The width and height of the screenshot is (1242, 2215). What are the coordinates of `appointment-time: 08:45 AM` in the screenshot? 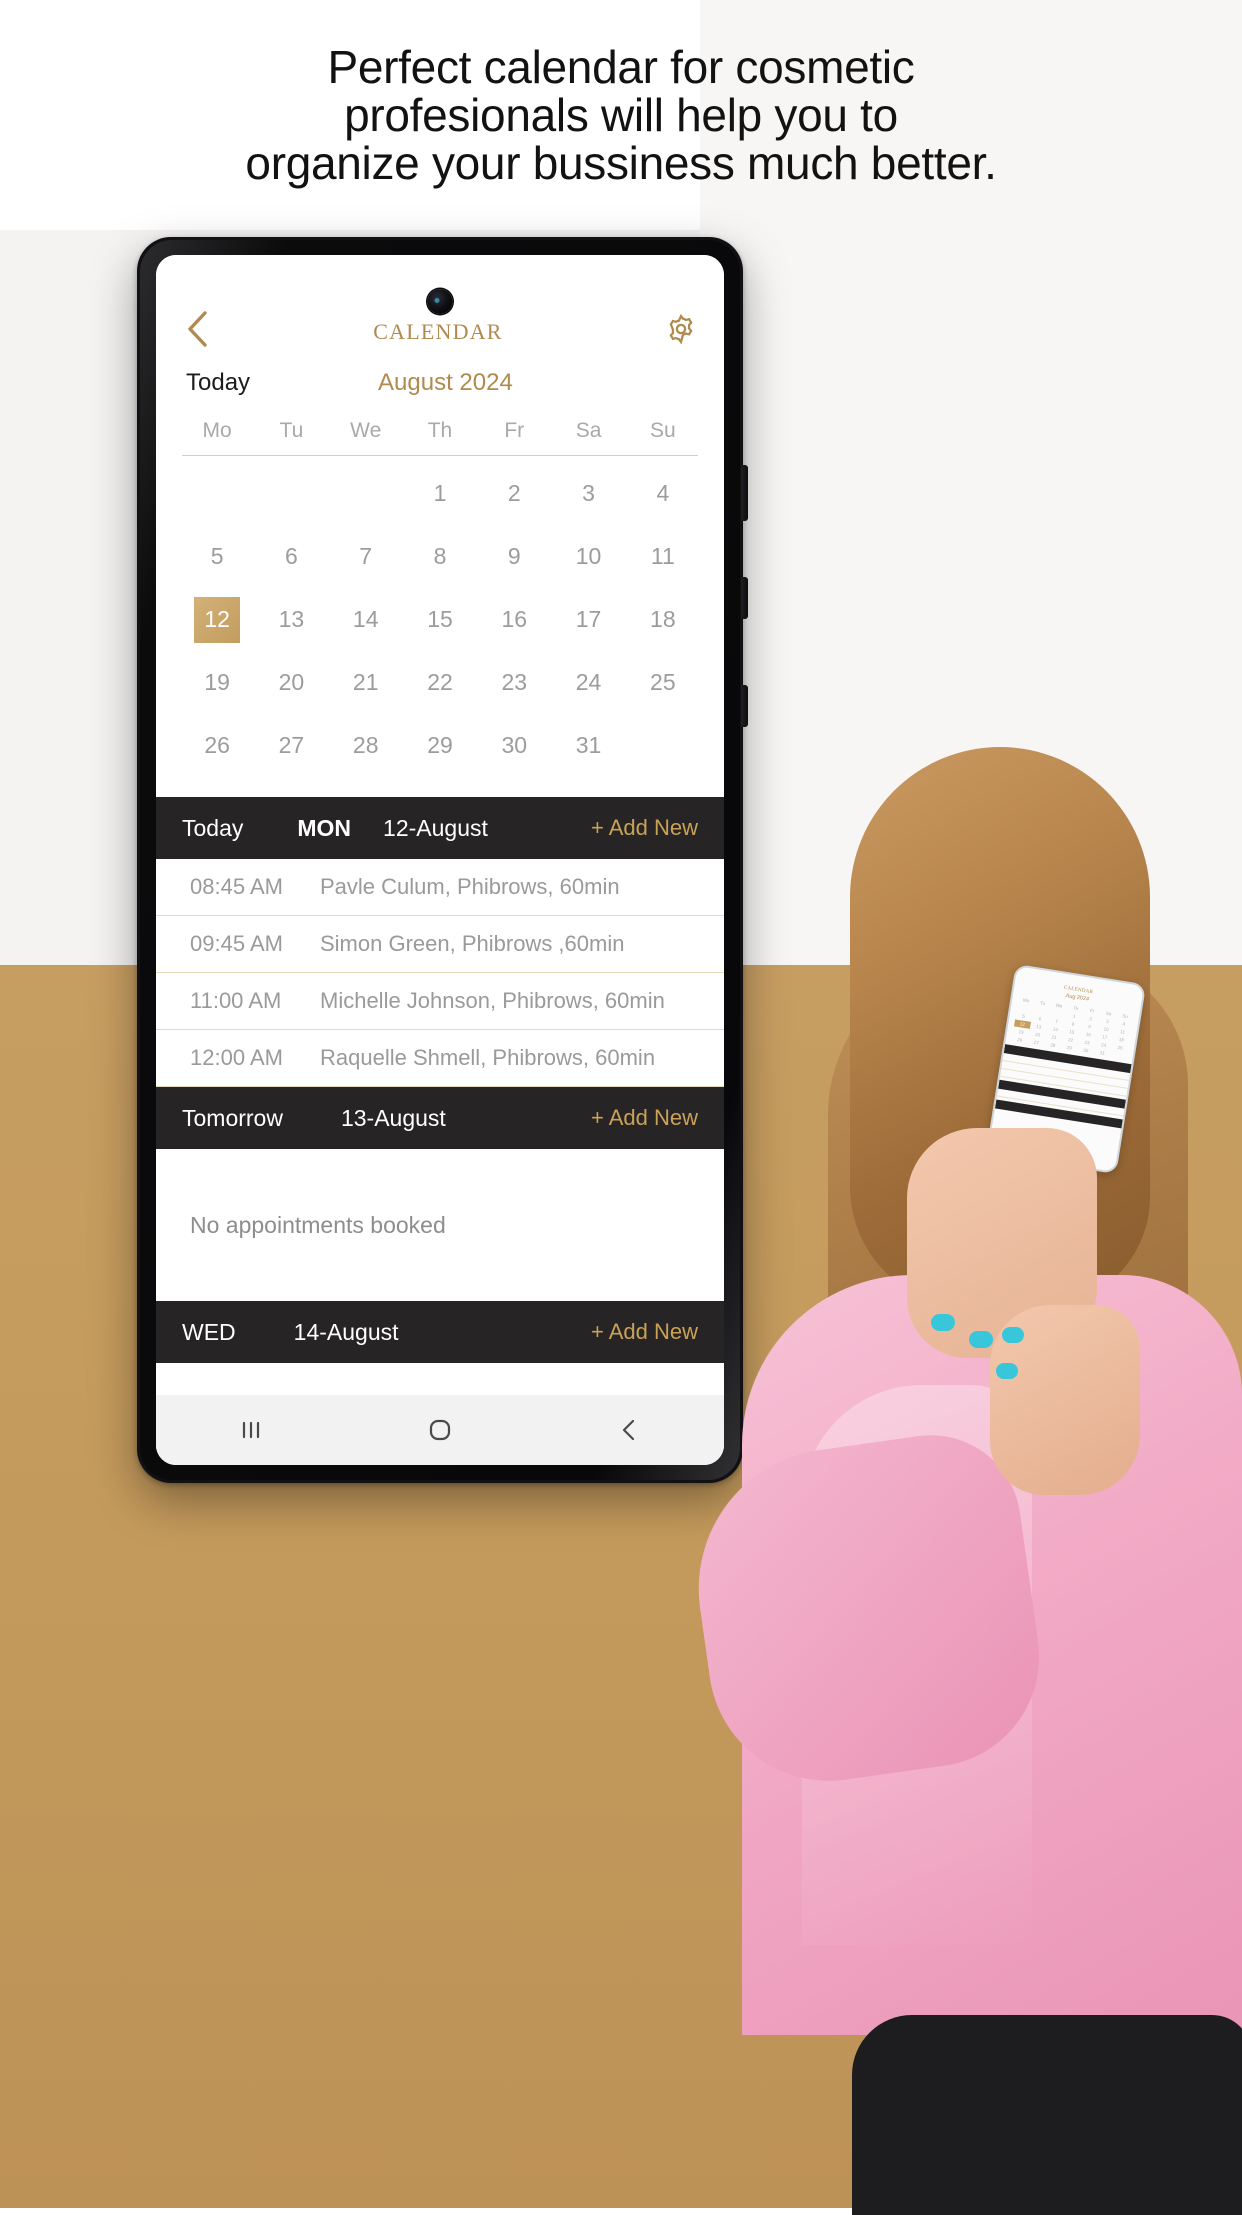 It's located at (236, 886).